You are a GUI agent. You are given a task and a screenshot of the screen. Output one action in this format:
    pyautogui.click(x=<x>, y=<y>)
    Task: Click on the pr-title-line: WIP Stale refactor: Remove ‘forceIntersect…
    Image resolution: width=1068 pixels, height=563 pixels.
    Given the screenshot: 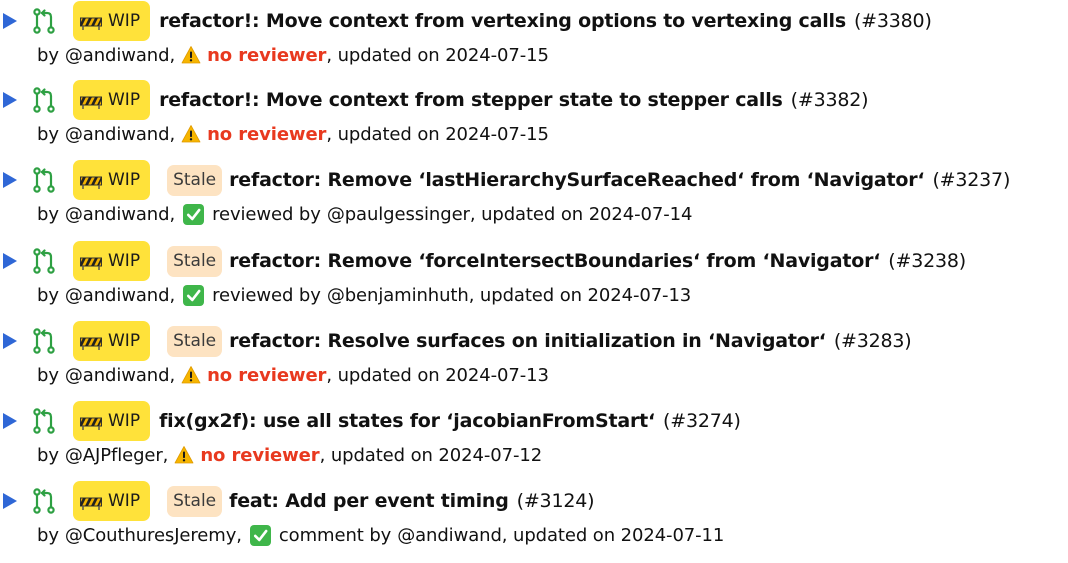 What is the action you would take?
    pyautogui.click(x=534, y=261)
    